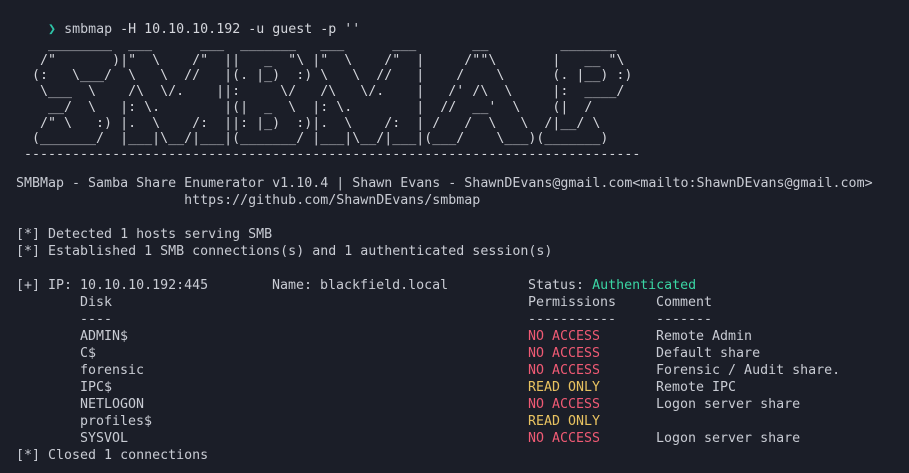  I want to click on command-args: -H 10.10.10.192 -u guest -p '', so click(240, 29).